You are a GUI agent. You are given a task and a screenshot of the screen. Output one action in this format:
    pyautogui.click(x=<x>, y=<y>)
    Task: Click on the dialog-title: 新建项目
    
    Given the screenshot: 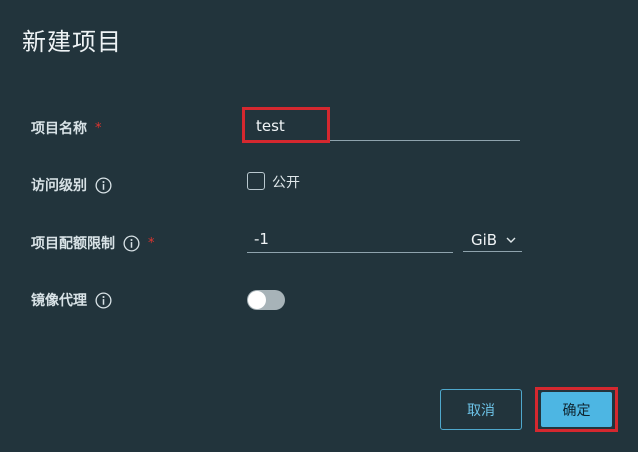 What is the action you would take?
    pyautogui.click(x=72, y=42)
    